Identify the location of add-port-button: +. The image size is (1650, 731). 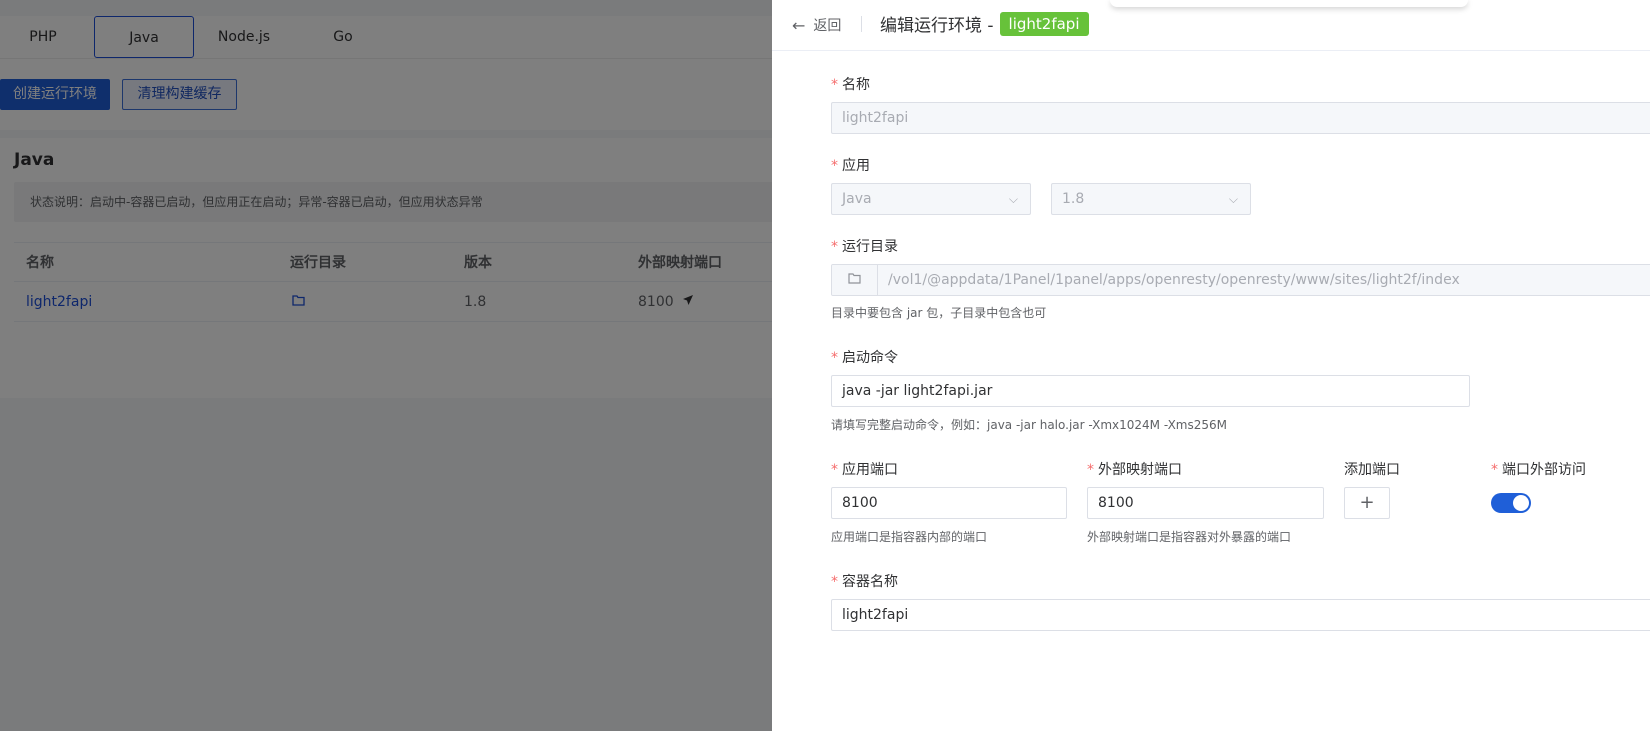
(1367, 503).